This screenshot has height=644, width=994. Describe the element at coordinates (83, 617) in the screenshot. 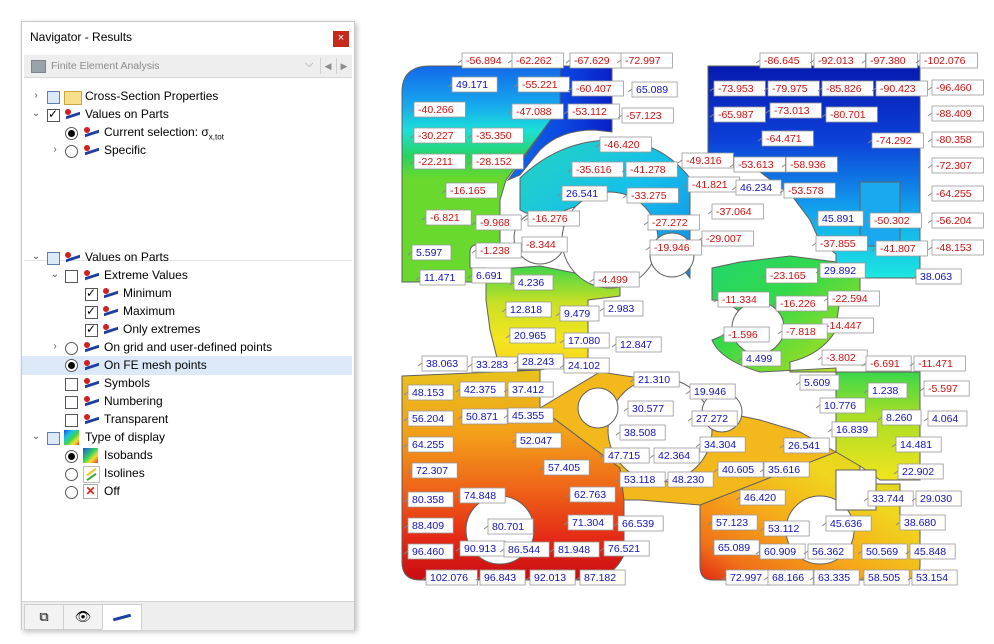

I see `eye-icon: 👁` at that location.